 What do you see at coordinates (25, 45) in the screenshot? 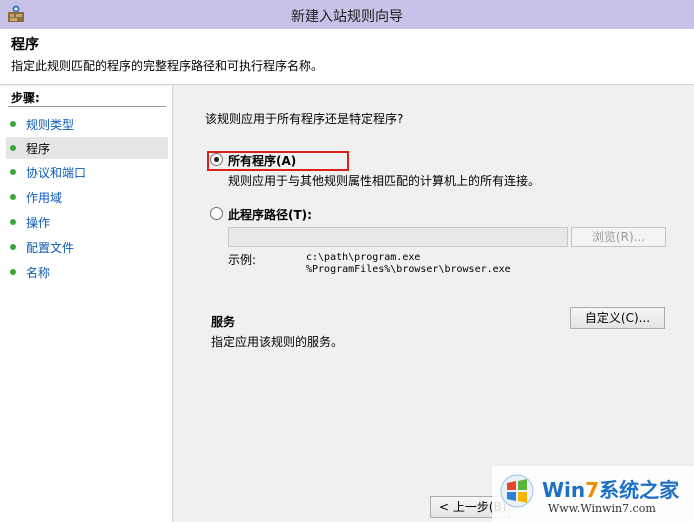
I see `page-title: 程序` at bounding box center [25, 45].